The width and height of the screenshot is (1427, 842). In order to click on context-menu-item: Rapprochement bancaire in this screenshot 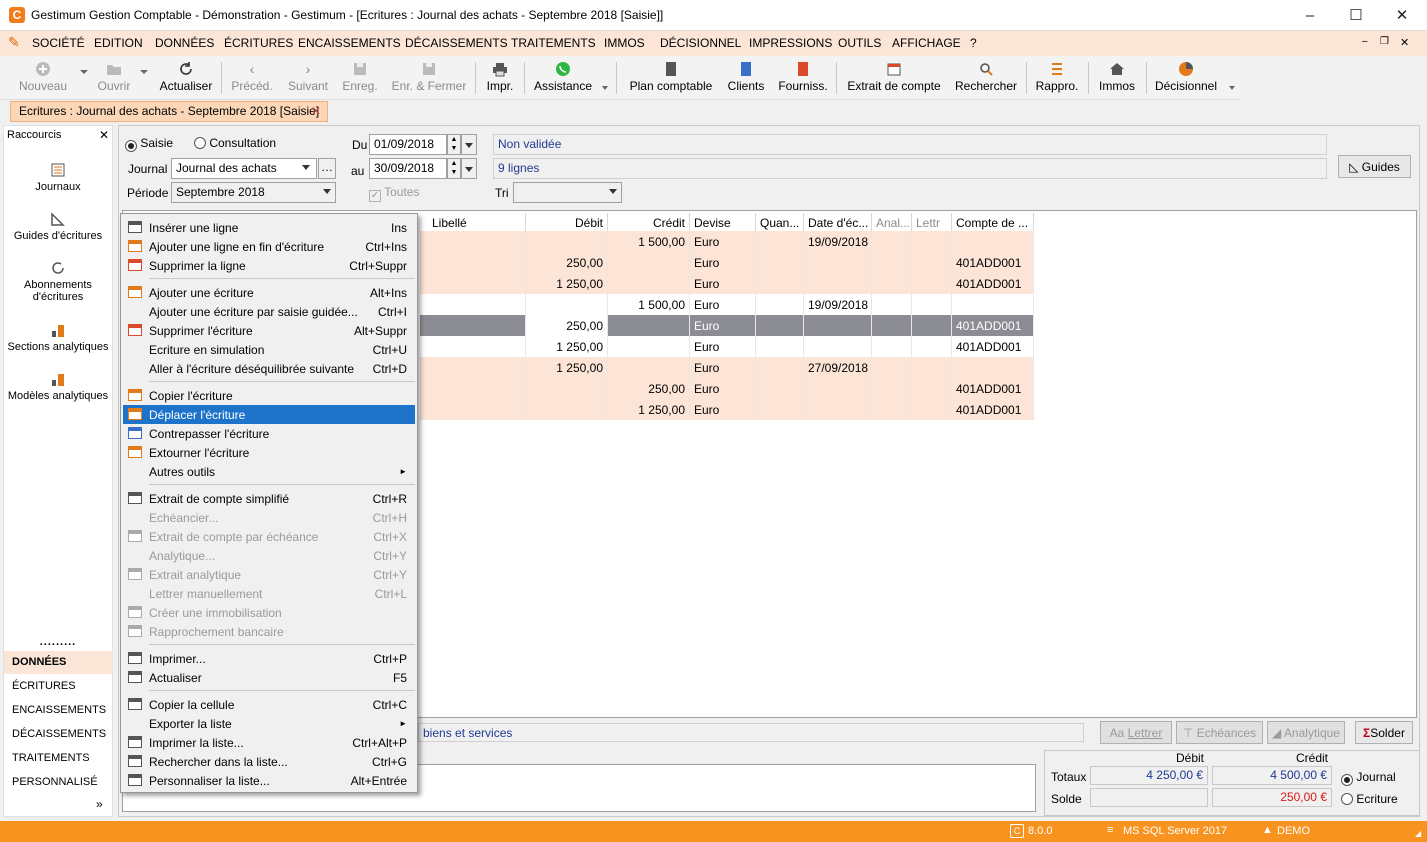, I will do `click(269, 631)`.